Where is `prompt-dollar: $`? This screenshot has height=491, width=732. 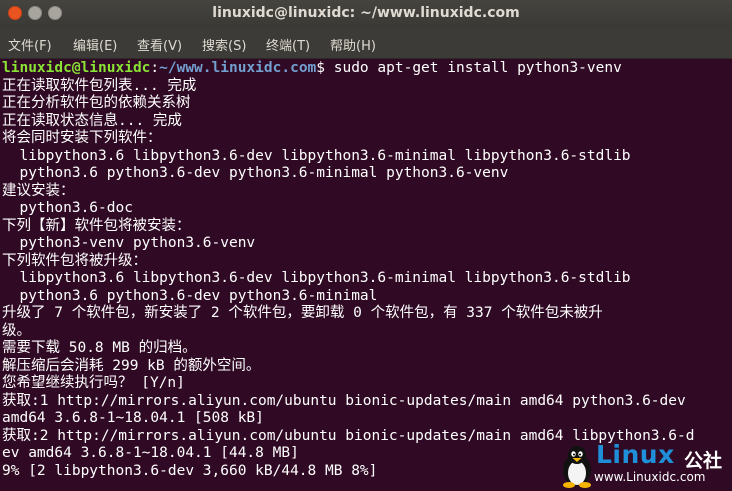 prompt-dollar: $ is located at coordinates (321, 68).